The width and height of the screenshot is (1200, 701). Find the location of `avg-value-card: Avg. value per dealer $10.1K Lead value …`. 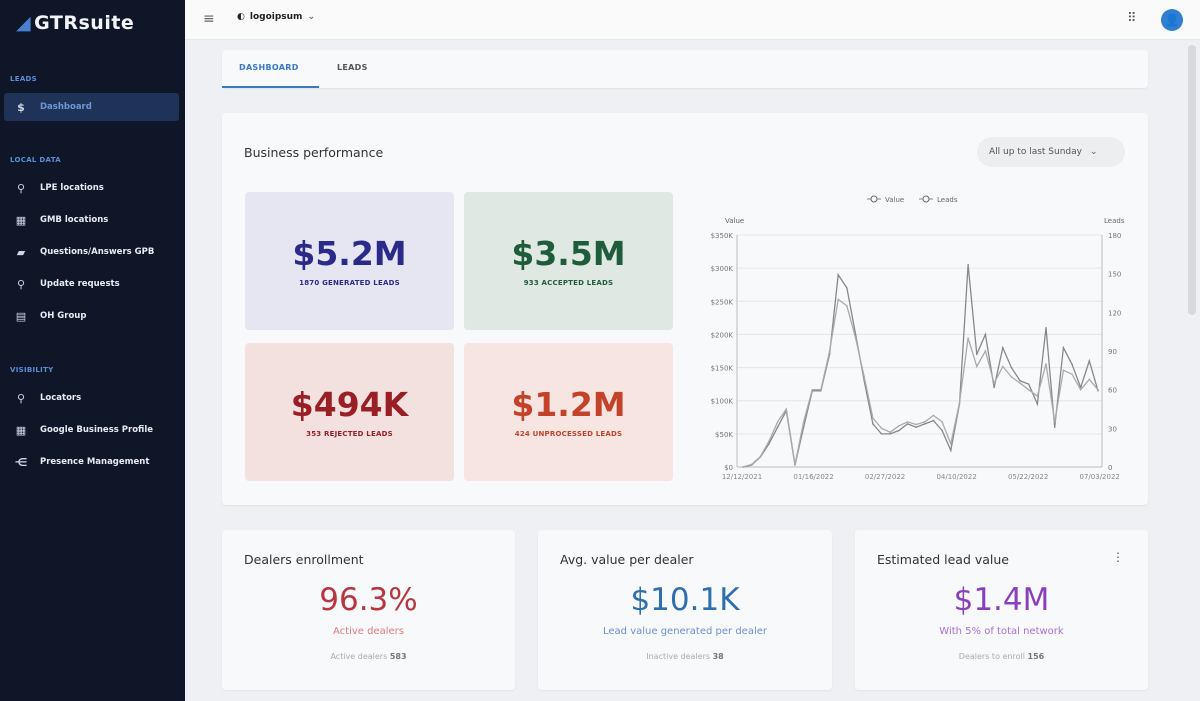

avg-value-card: Avg. value per dealer $10.1K Lead value … is located at coordinates (685, 610).